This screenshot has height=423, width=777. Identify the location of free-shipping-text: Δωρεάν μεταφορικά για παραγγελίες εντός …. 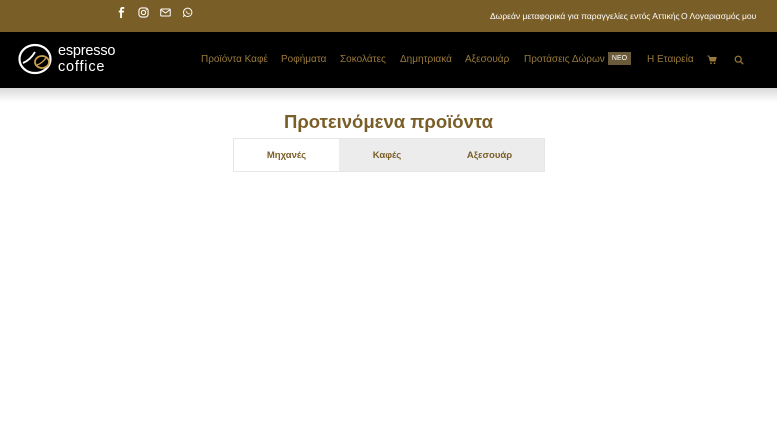
(585, 16).